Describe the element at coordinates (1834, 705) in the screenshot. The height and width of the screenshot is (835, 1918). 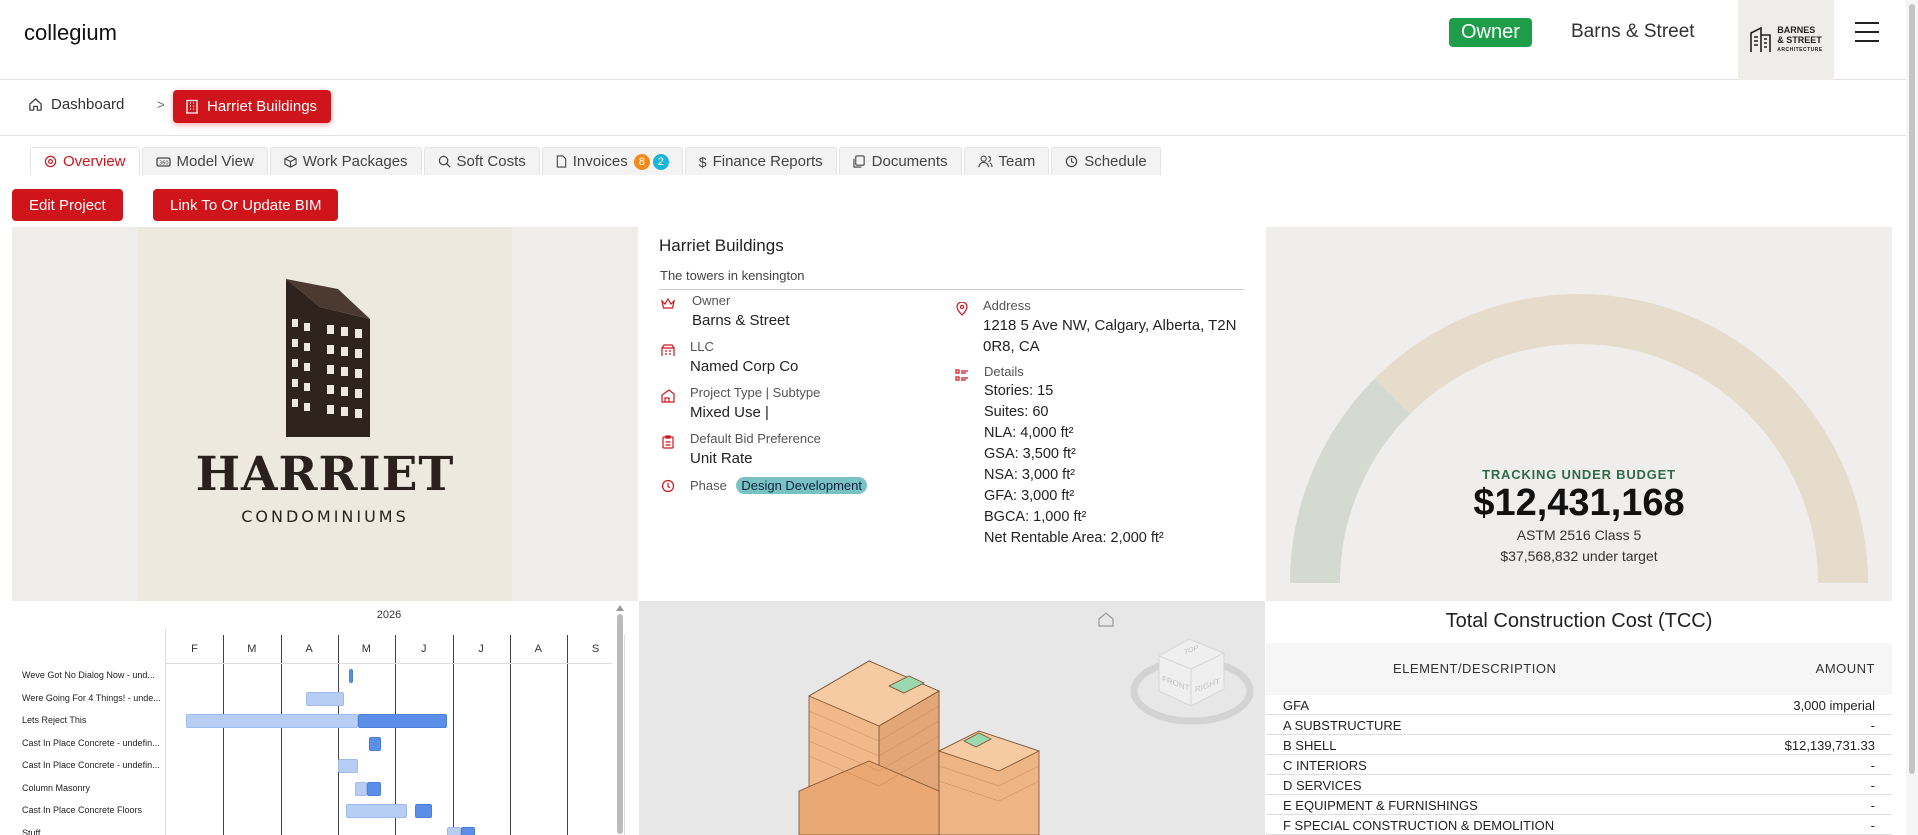
I see `tcc-amount: 3,000 imperial` at that location.